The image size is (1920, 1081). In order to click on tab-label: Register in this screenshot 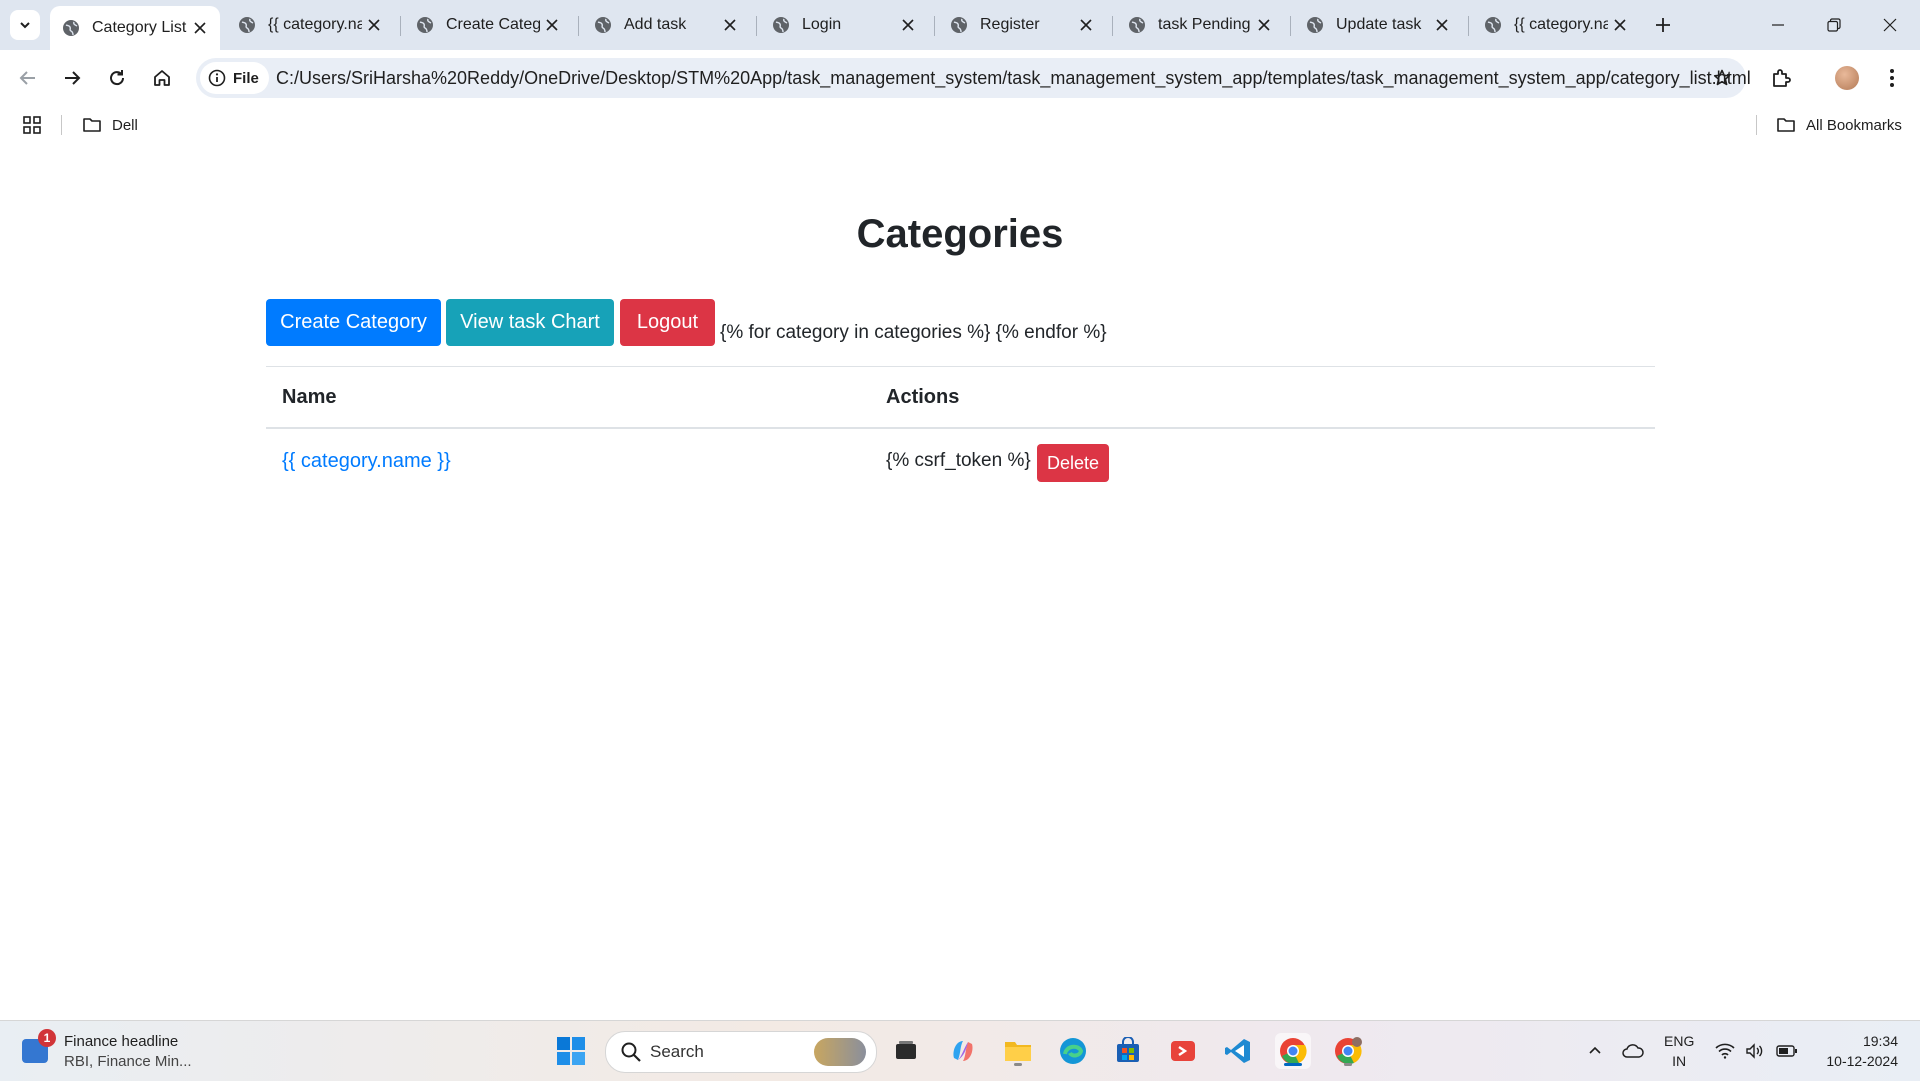, I will do `click(1010, 24)`.